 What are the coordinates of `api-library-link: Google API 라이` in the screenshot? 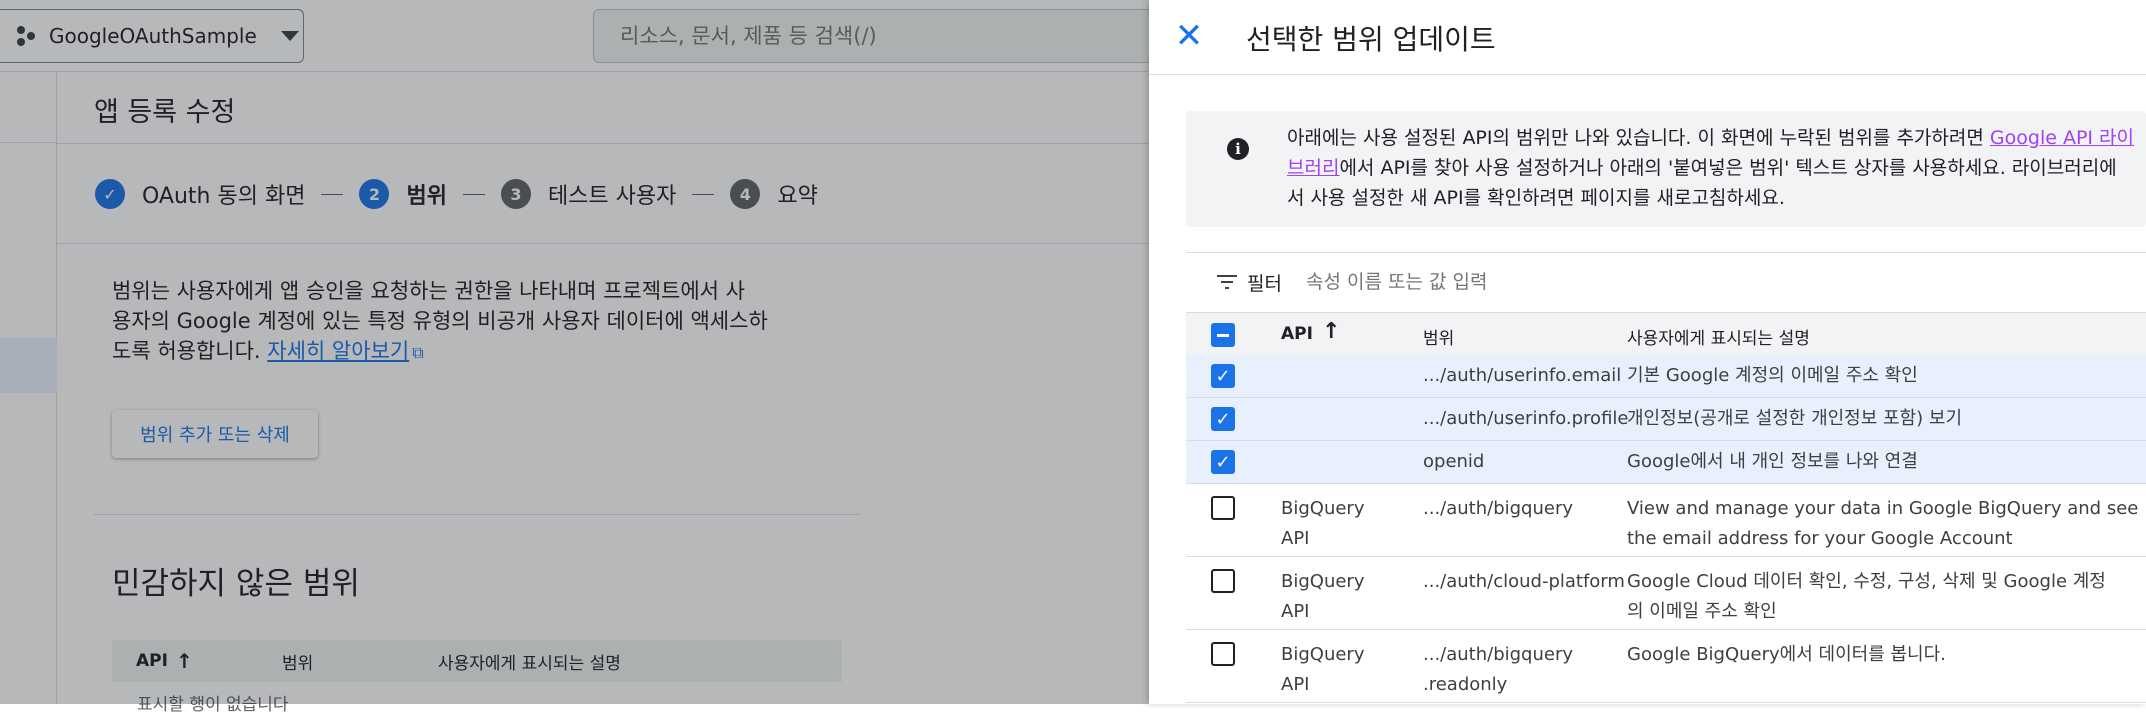 It's located at (2062, 138).